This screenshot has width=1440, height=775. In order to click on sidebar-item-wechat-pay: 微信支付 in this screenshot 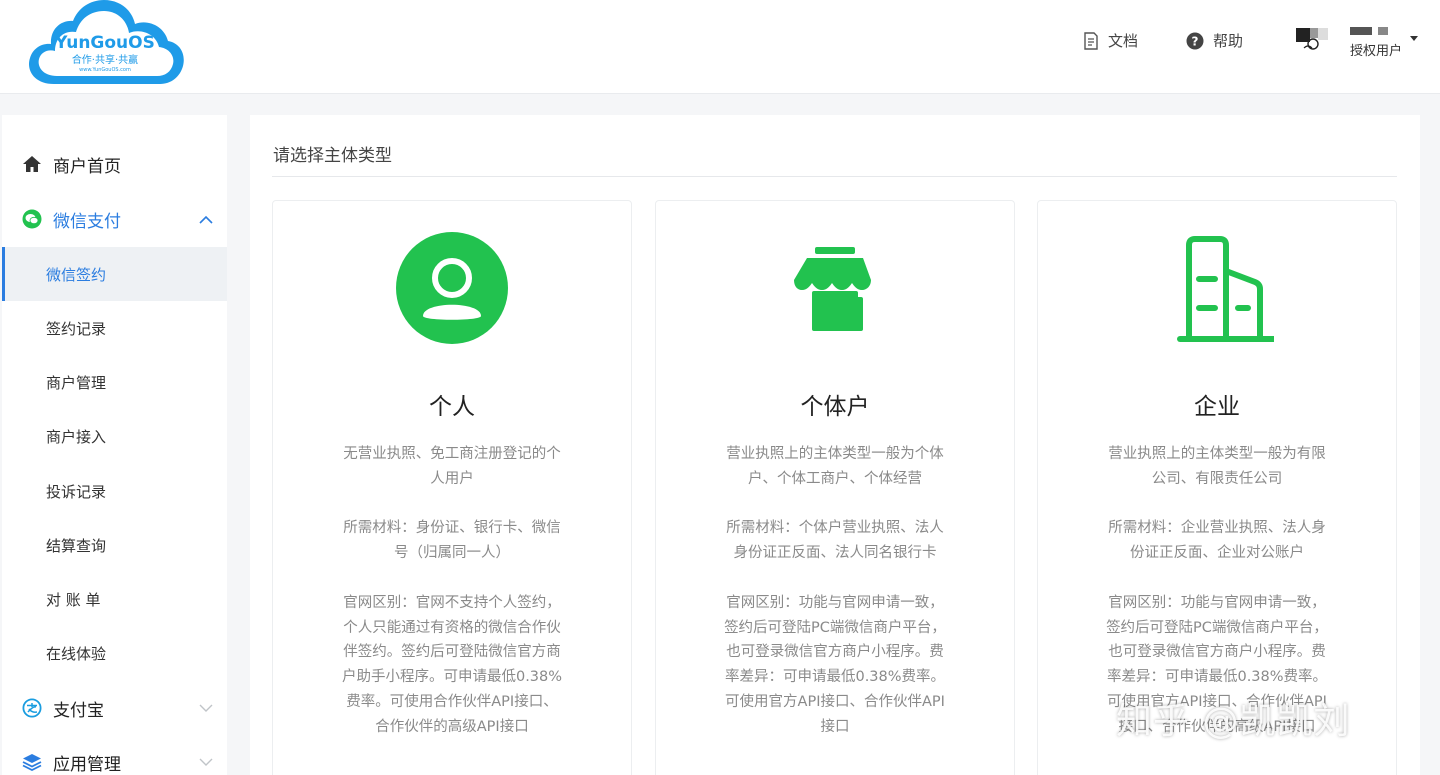, I will do `click(114, 219)`.